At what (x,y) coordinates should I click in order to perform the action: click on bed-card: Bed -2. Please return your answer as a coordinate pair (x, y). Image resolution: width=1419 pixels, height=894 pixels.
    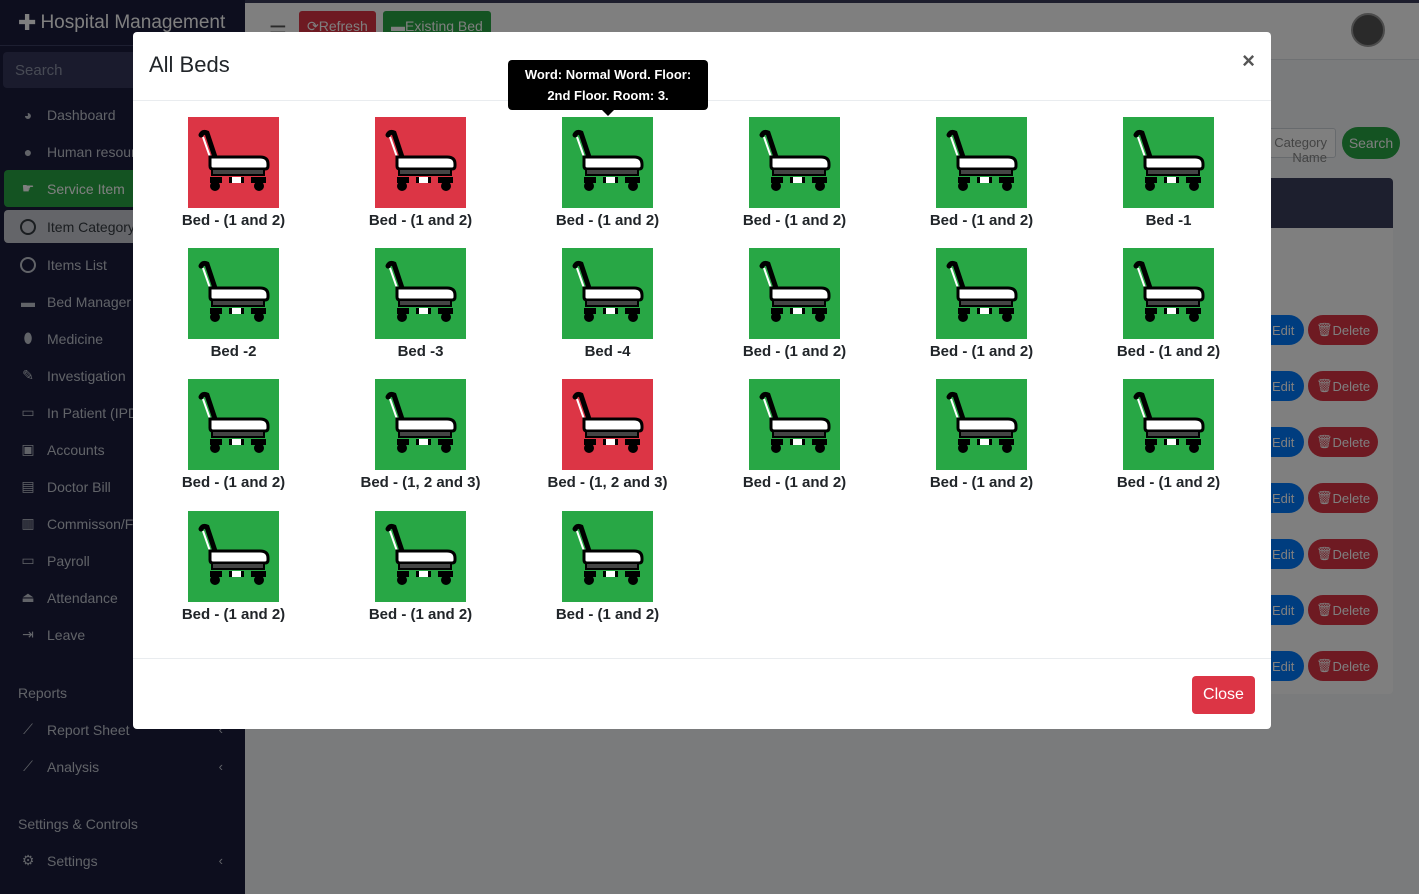
    Looking at the image, I should click on (233, 304).